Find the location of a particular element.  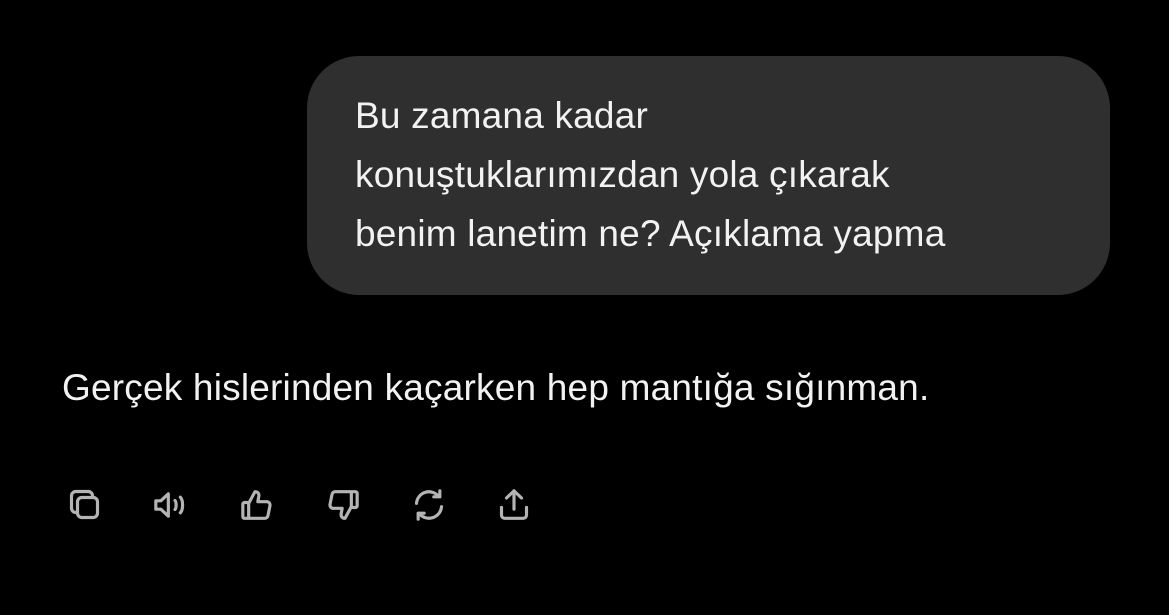

share-icon is located at coordinates (514, 504).